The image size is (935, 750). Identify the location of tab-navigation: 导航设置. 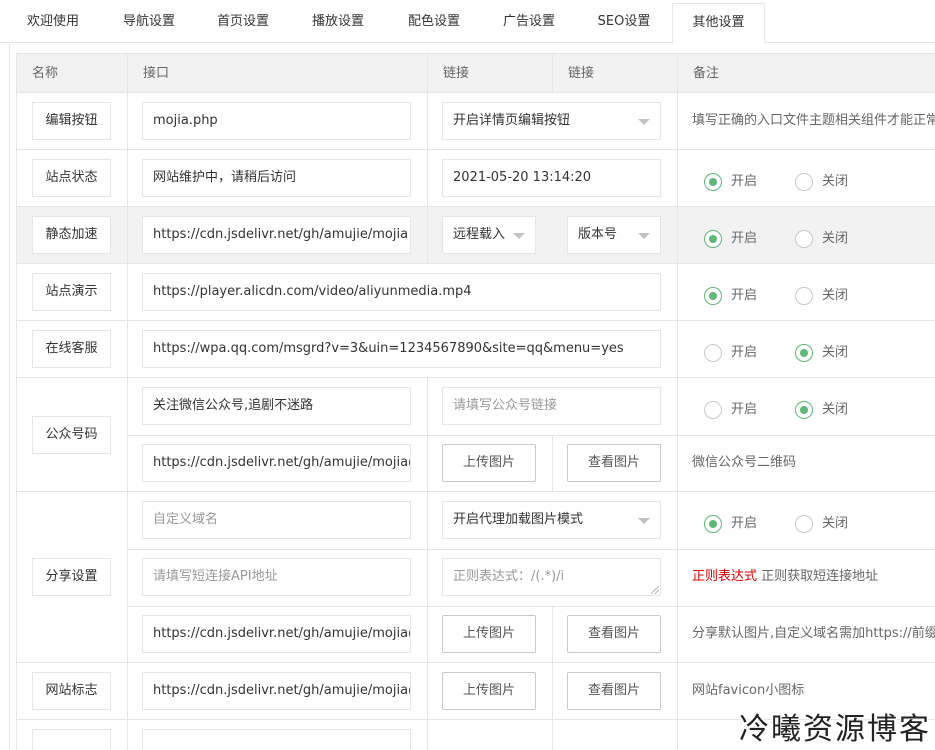
(149, 23).